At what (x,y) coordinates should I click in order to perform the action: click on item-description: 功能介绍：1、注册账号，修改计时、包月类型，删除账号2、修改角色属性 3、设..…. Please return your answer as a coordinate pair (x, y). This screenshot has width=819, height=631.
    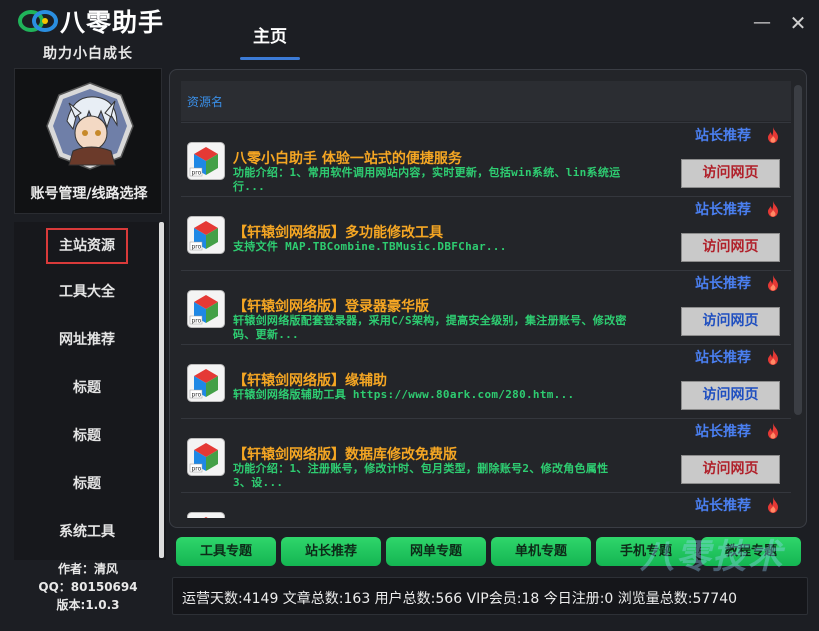
    Looking at the image, I should click on (421, 475).